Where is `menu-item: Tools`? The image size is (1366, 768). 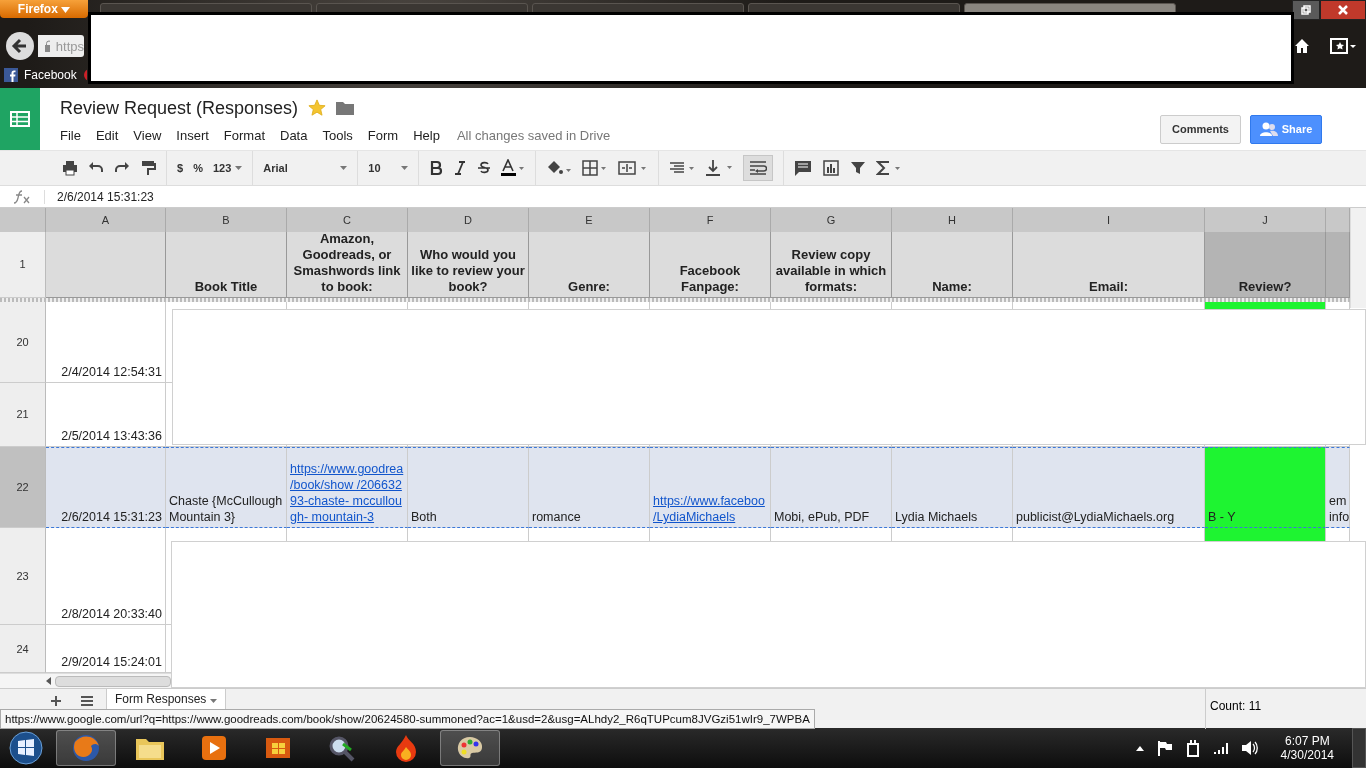 menu-item: Tools is located at coordinates (337, 135).